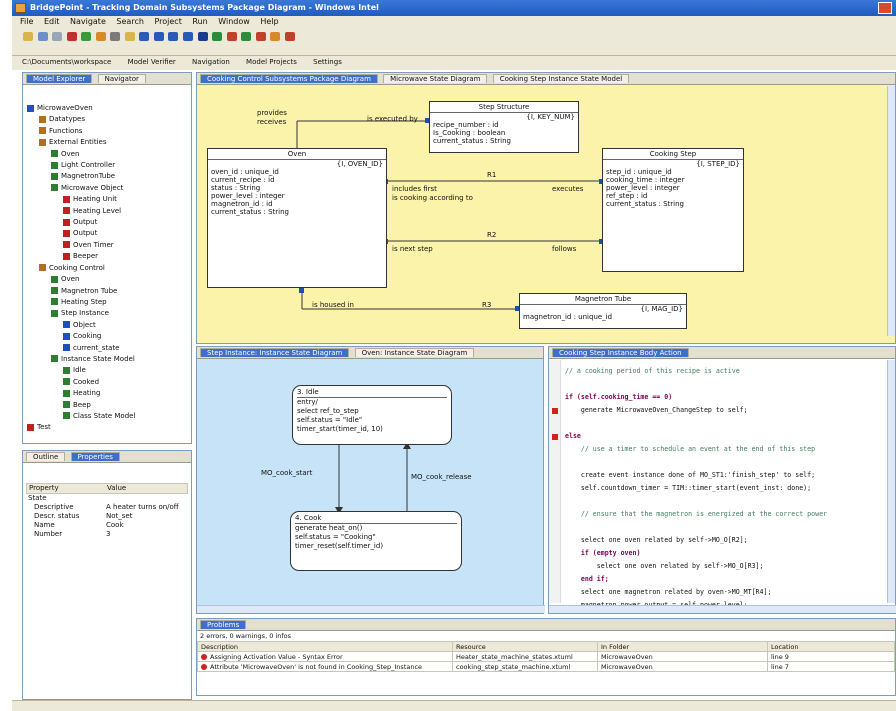 The height and width of the screenshot is (711, 896). What do you see at coordinates (108, 154) in the screenshot?
I see `tree-item: Oven` at bounding box center [108, 154].